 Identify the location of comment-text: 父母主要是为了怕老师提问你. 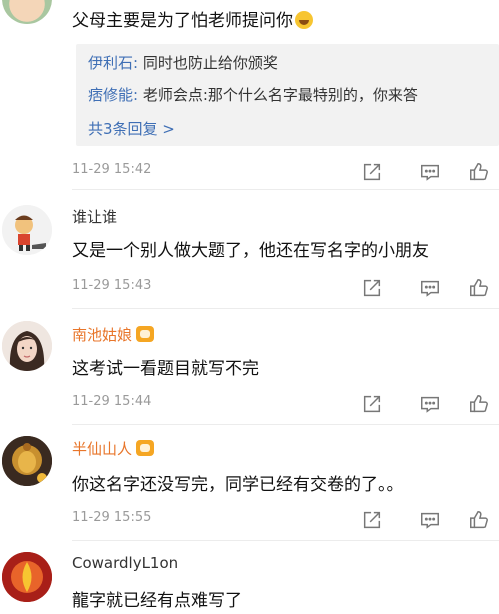
(192, 18).